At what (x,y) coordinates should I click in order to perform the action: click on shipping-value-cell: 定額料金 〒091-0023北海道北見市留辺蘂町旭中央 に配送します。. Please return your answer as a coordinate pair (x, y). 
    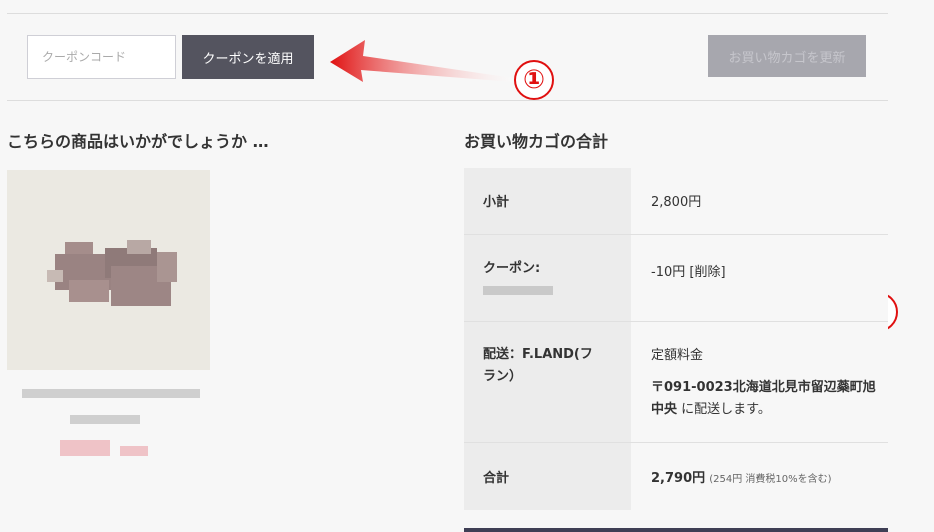
    Looking at the image, I should click on (759, 381).